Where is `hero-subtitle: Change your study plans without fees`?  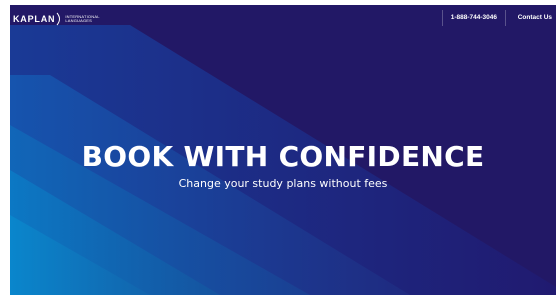 hero-subtitle: Change your study plans without fees is located at coordinates (283, 183).